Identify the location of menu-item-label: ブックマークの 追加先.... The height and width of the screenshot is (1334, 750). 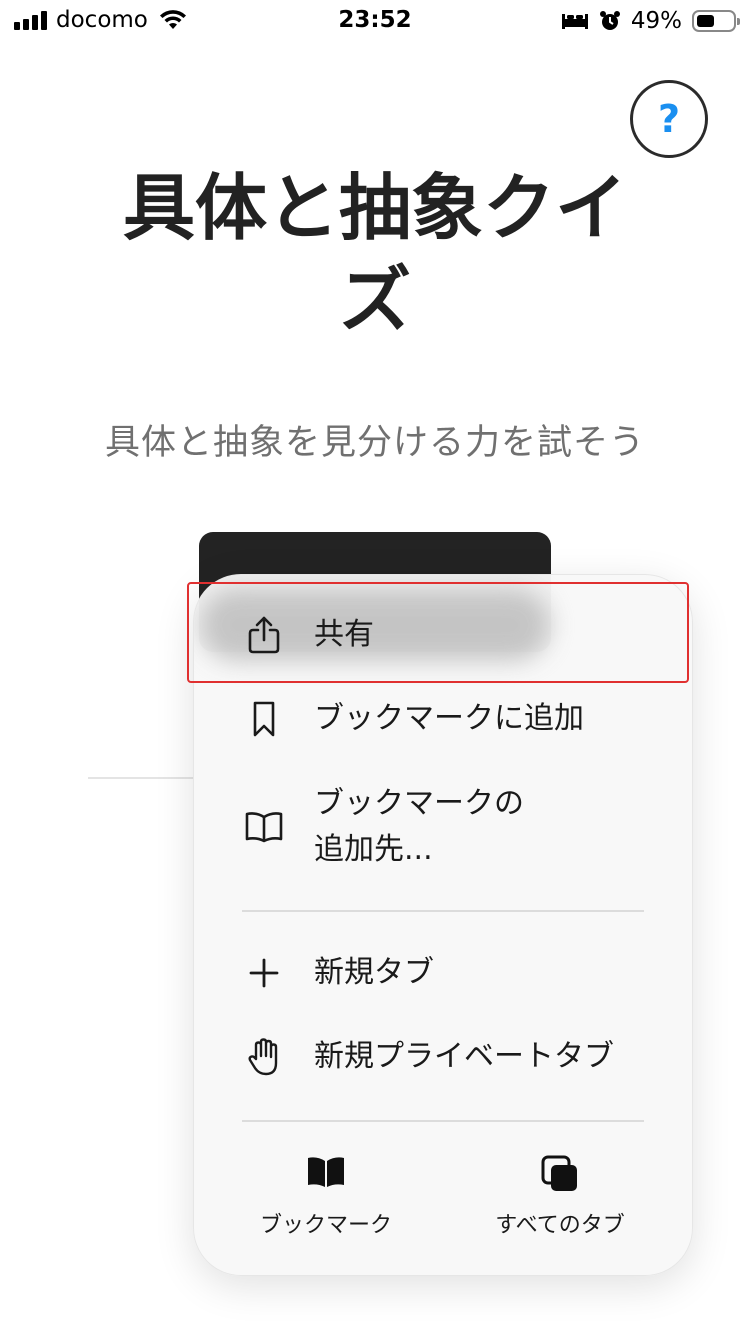
(419, 826).